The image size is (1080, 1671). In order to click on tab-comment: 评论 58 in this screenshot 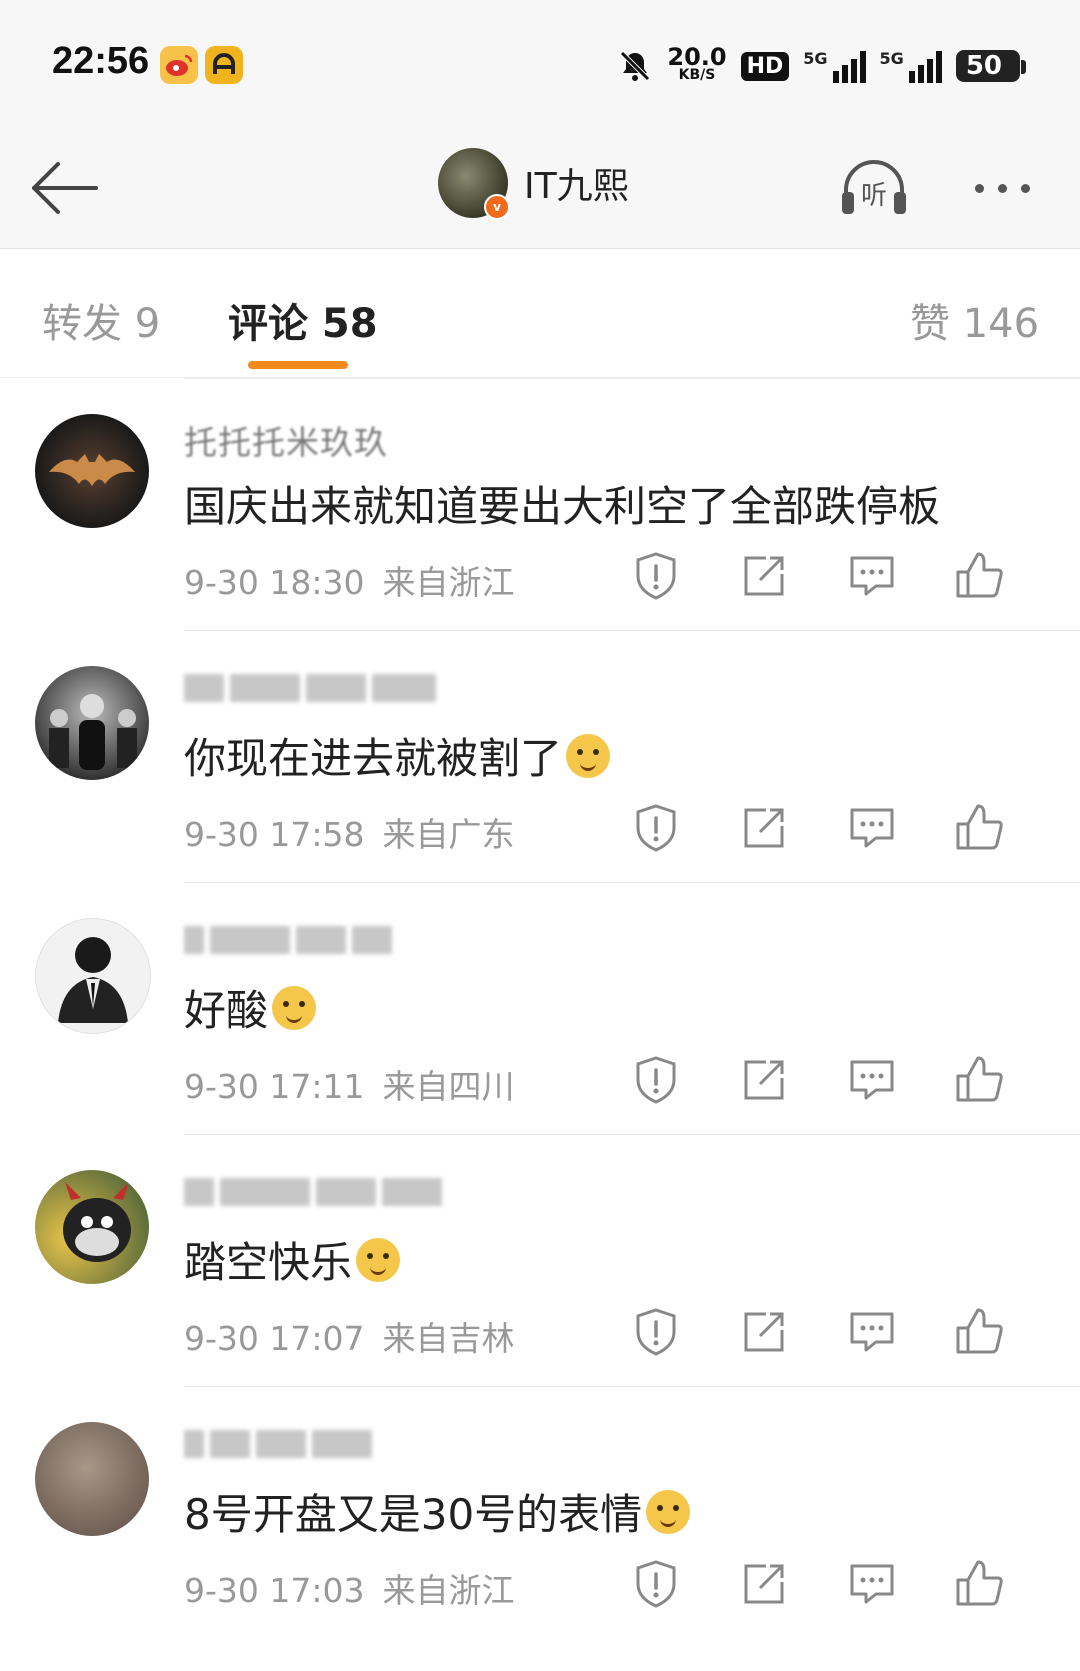, I will do `click(303, 320)`.